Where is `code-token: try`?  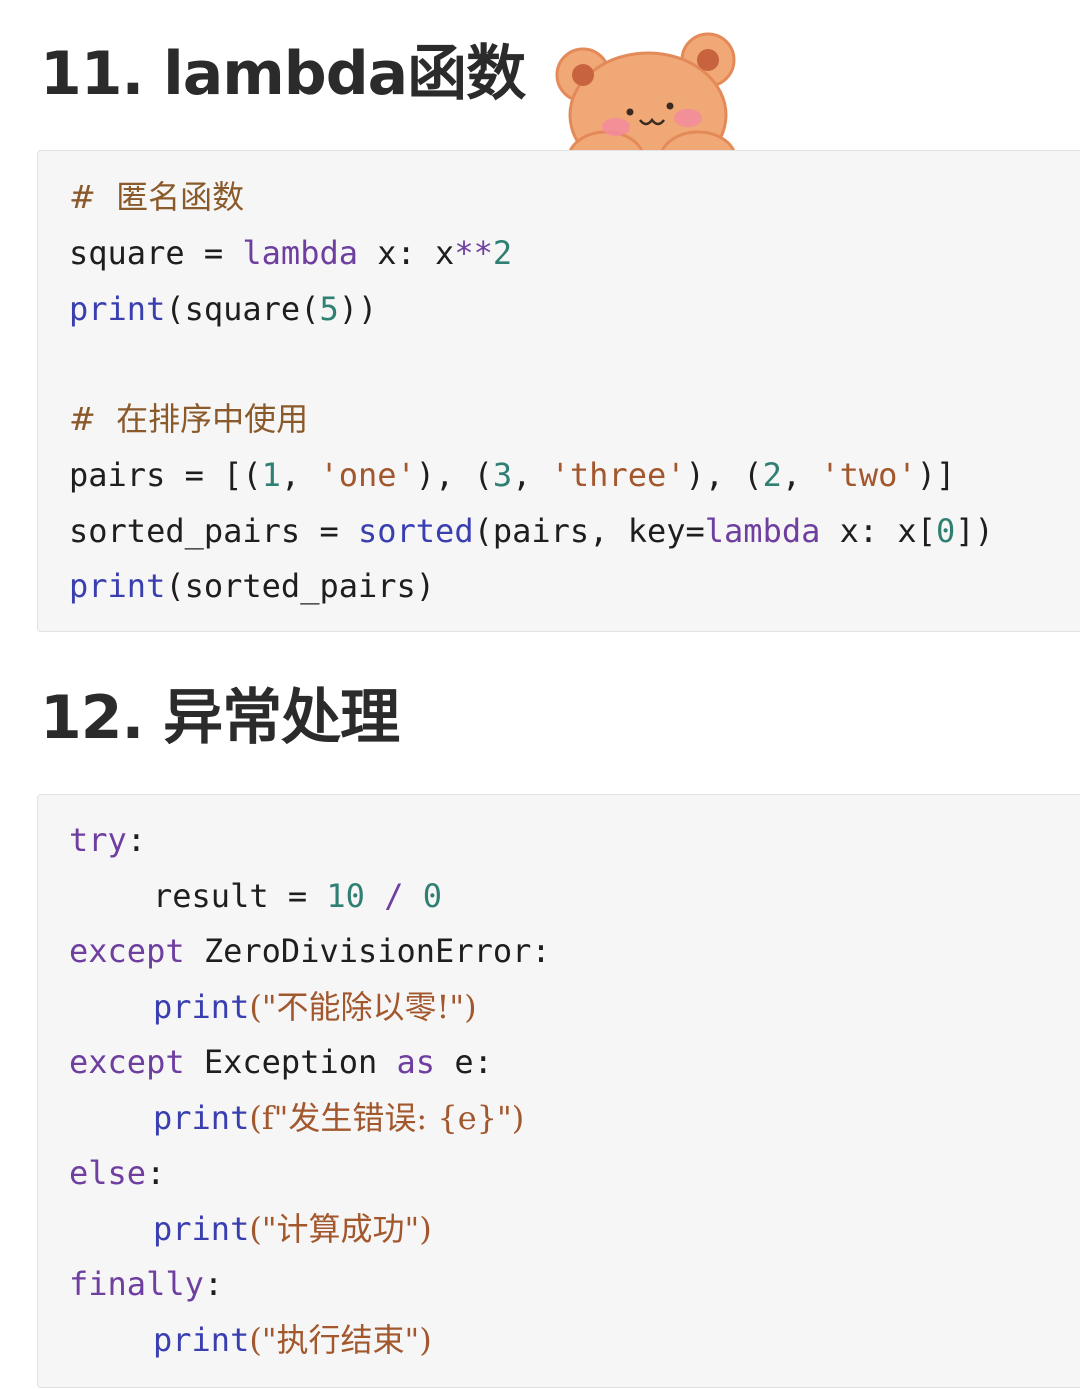 code-token: try is located at coordinates (98, 840).